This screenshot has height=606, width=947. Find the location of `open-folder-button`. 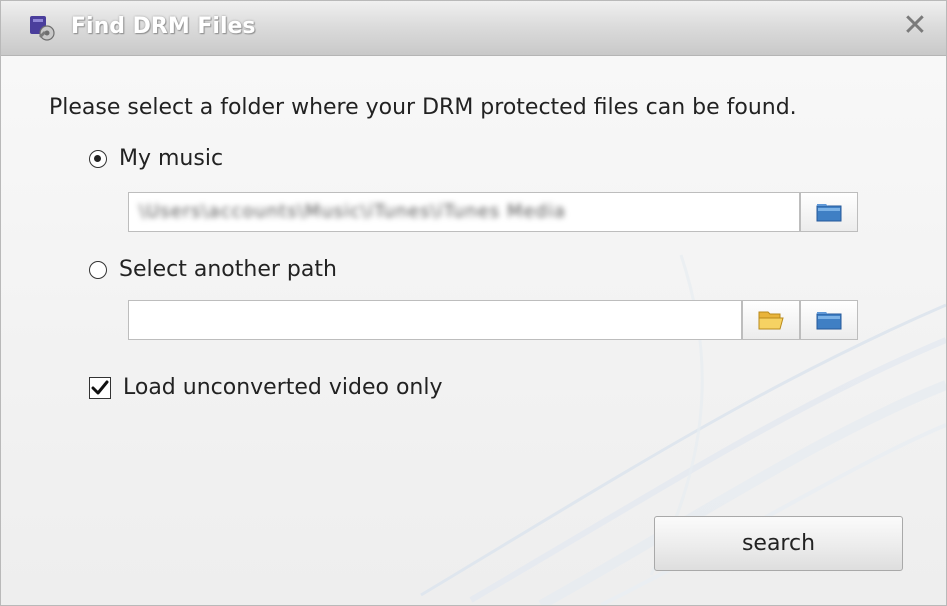

open-folder-button is located at coordinates (771, 320).